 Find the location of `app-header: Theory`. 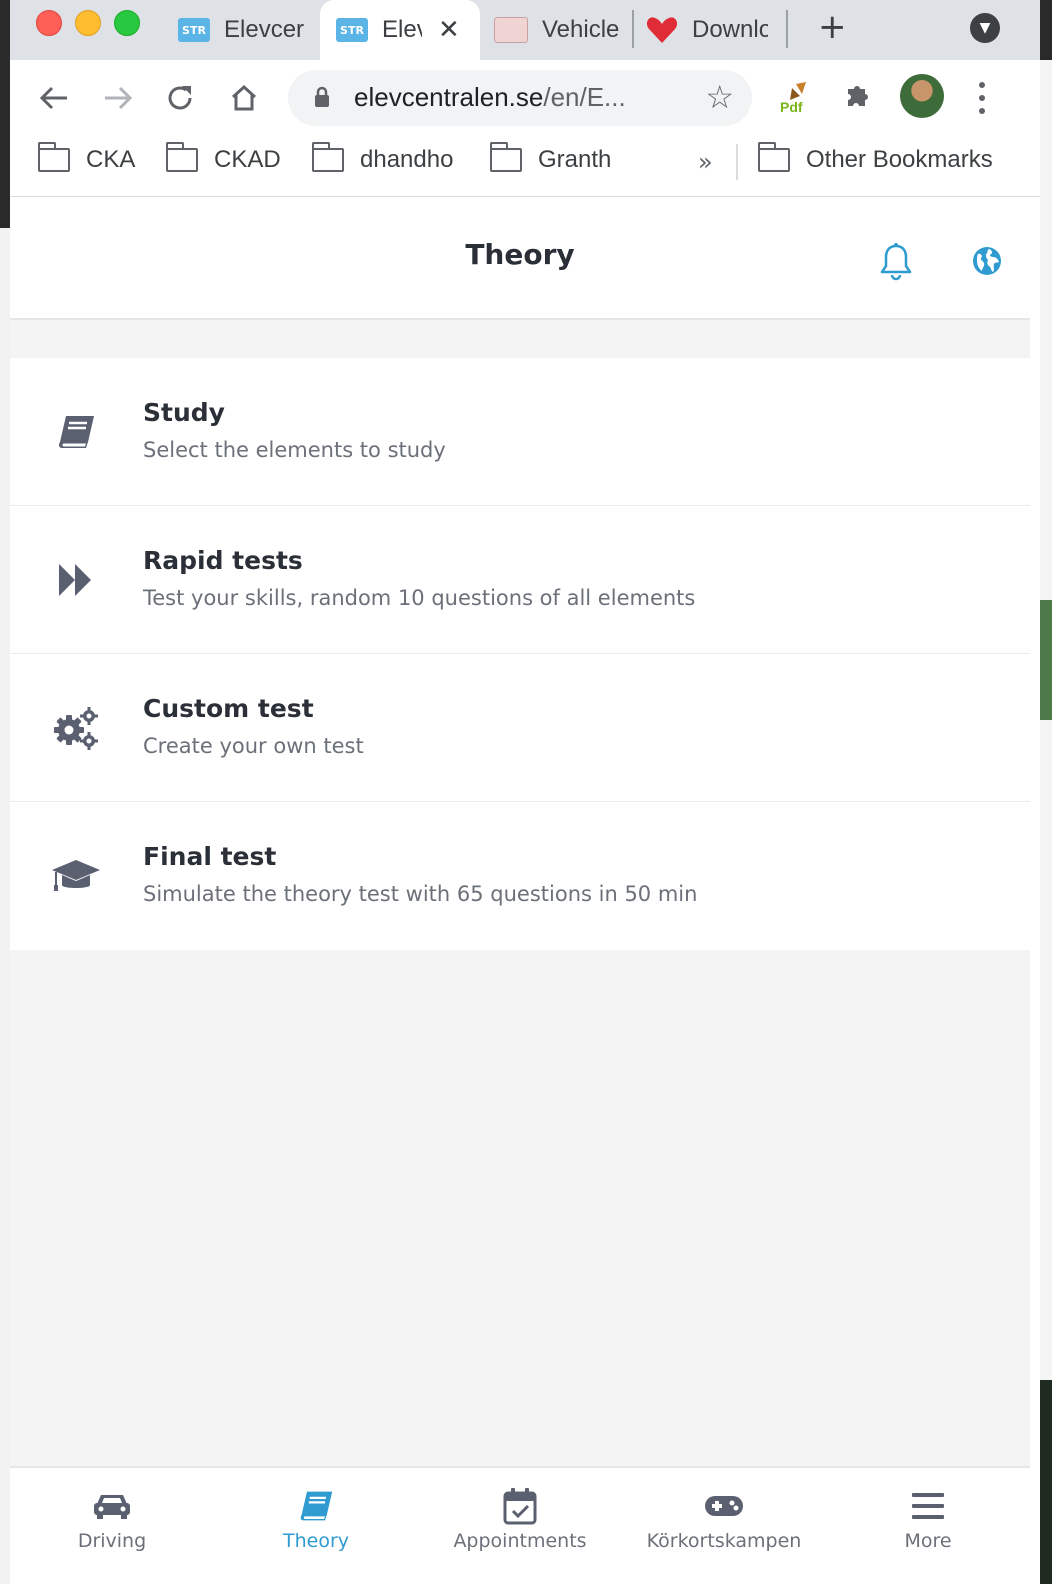

app-header: Theory is located at coordinates (520, 259).